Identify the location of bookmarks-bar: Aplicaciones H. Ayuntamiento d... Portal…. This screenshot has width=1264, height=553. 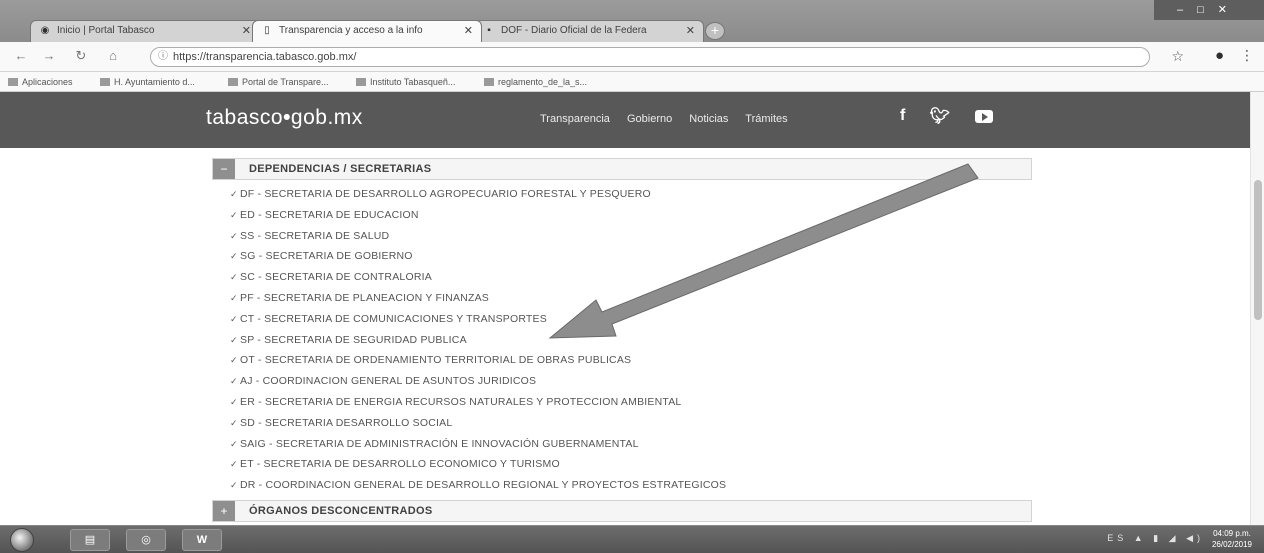
(632, 82).